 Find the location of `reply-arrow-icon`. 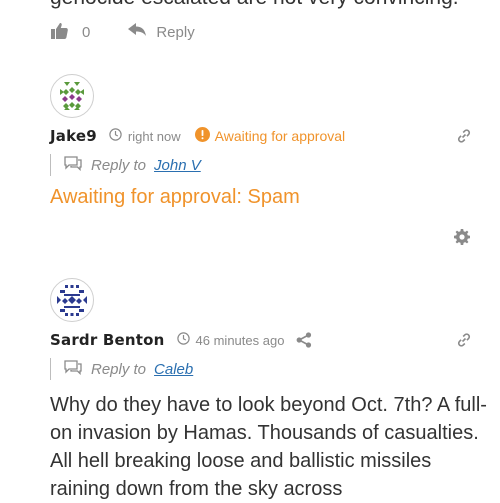

reply-arrow-icon is located at coordinates (137, 32).